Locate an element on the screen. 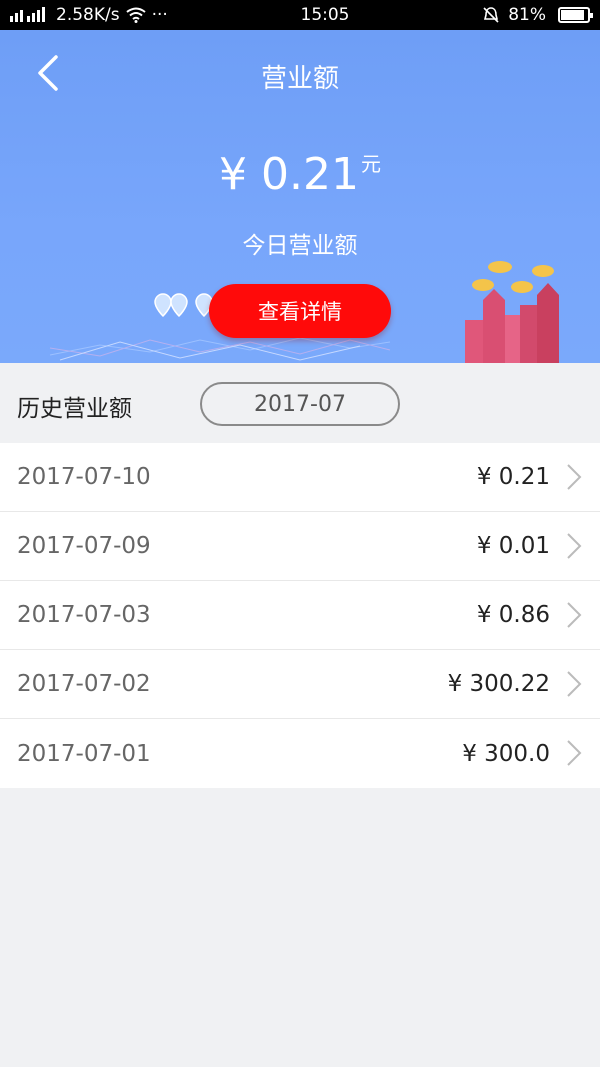 Image resolution: width=600 pixels, height=1067 pixels. status-right: 81% is located at coordinates (537, 15).